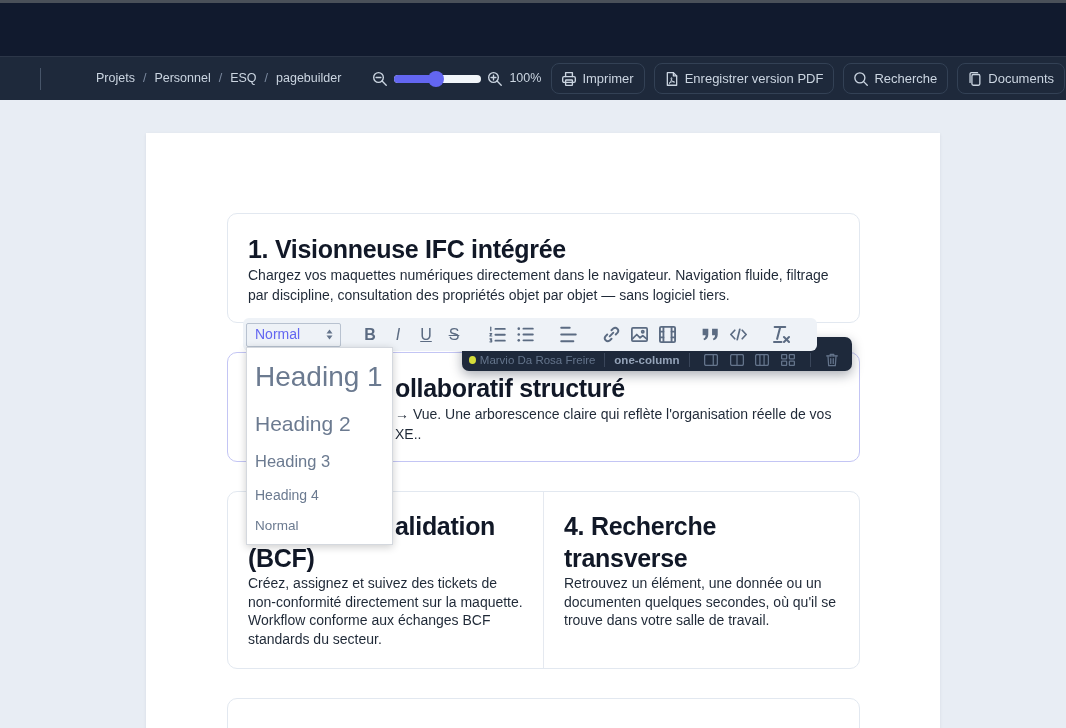 This screenshot has height=728, width=1066. Describe the element at coordinates (611, 334) in the screenshot. I see `link-icon` at that location.